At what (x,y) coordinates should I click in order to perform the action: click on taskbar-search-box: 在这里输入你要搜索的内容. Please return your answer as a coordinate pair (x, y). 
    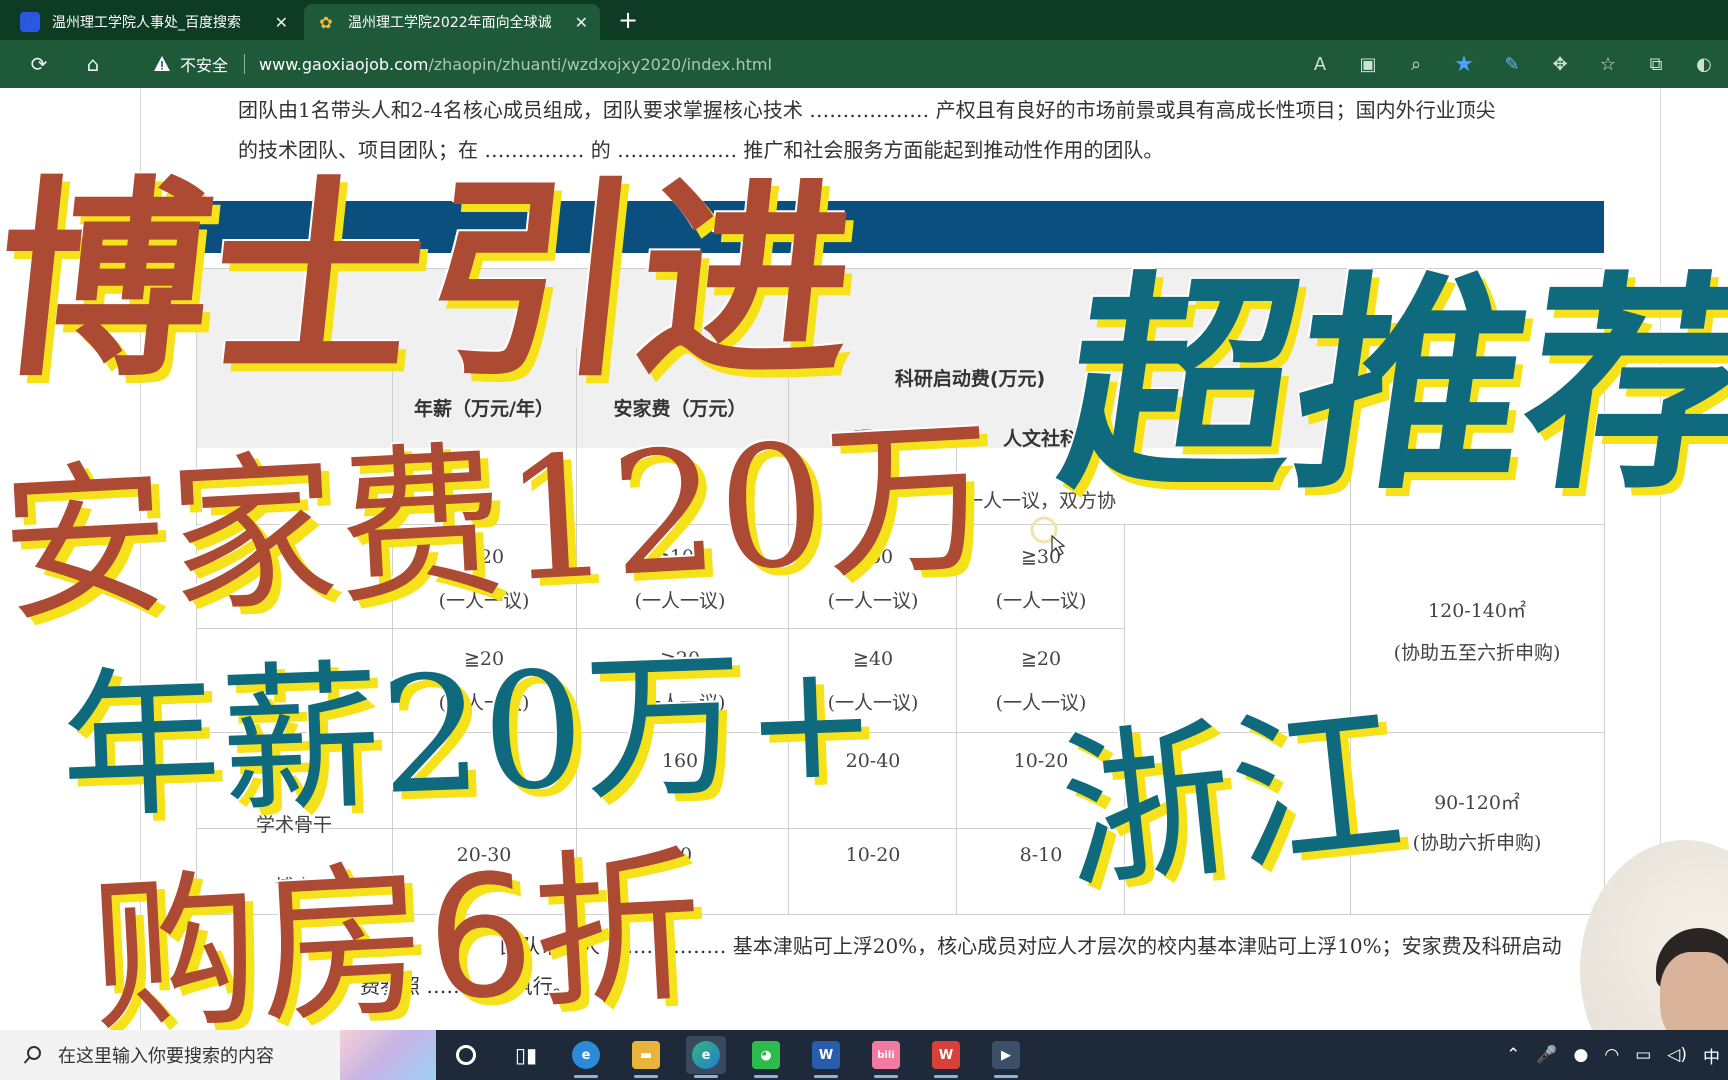
    Looking at the image, I should click on (218, 1055).